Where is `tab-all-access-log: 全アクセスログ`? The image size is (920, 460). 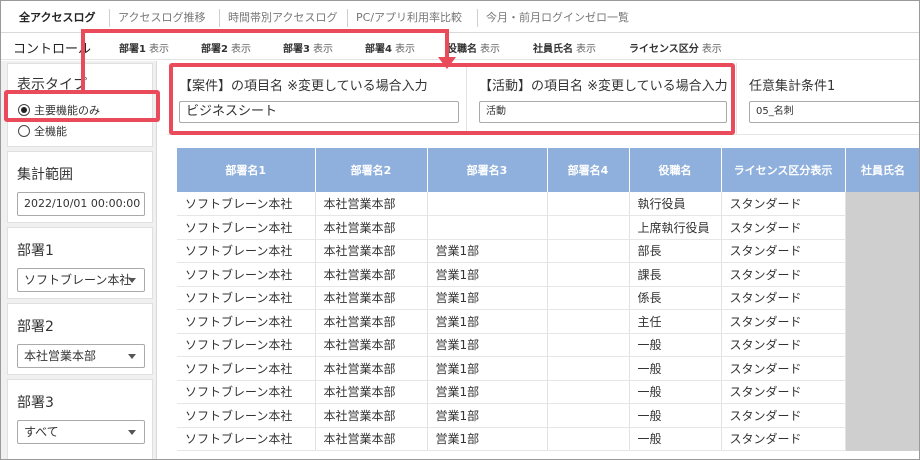 tab-all-access-log: 全アクセスログ is located at coordinates (53, 18).